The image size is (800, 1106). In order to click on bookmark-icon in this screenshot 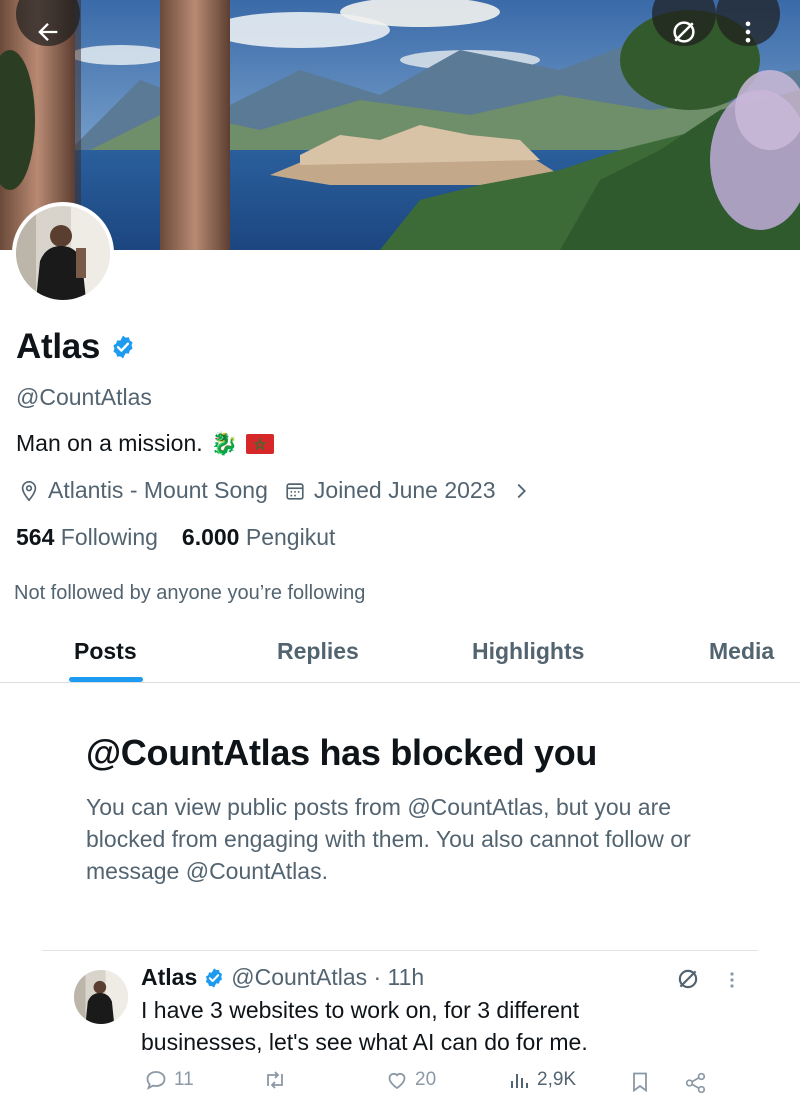, I will do `click(640, 1082)`.